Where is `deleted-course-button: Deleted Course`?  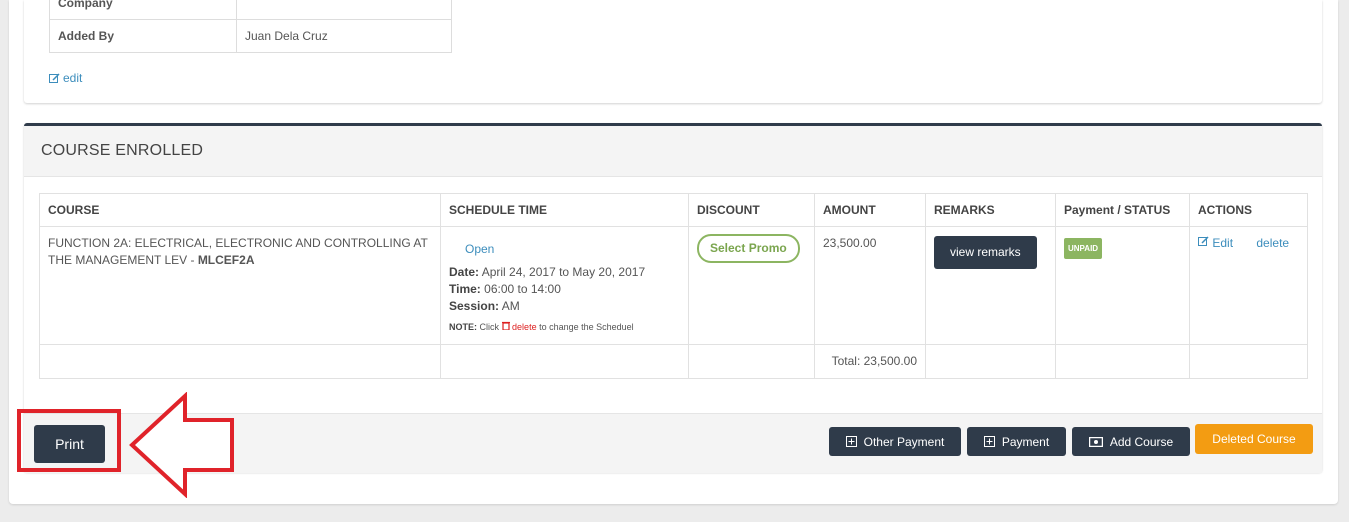
deleted-course-button: Deleted Course is located at coordinates (1254, 439).